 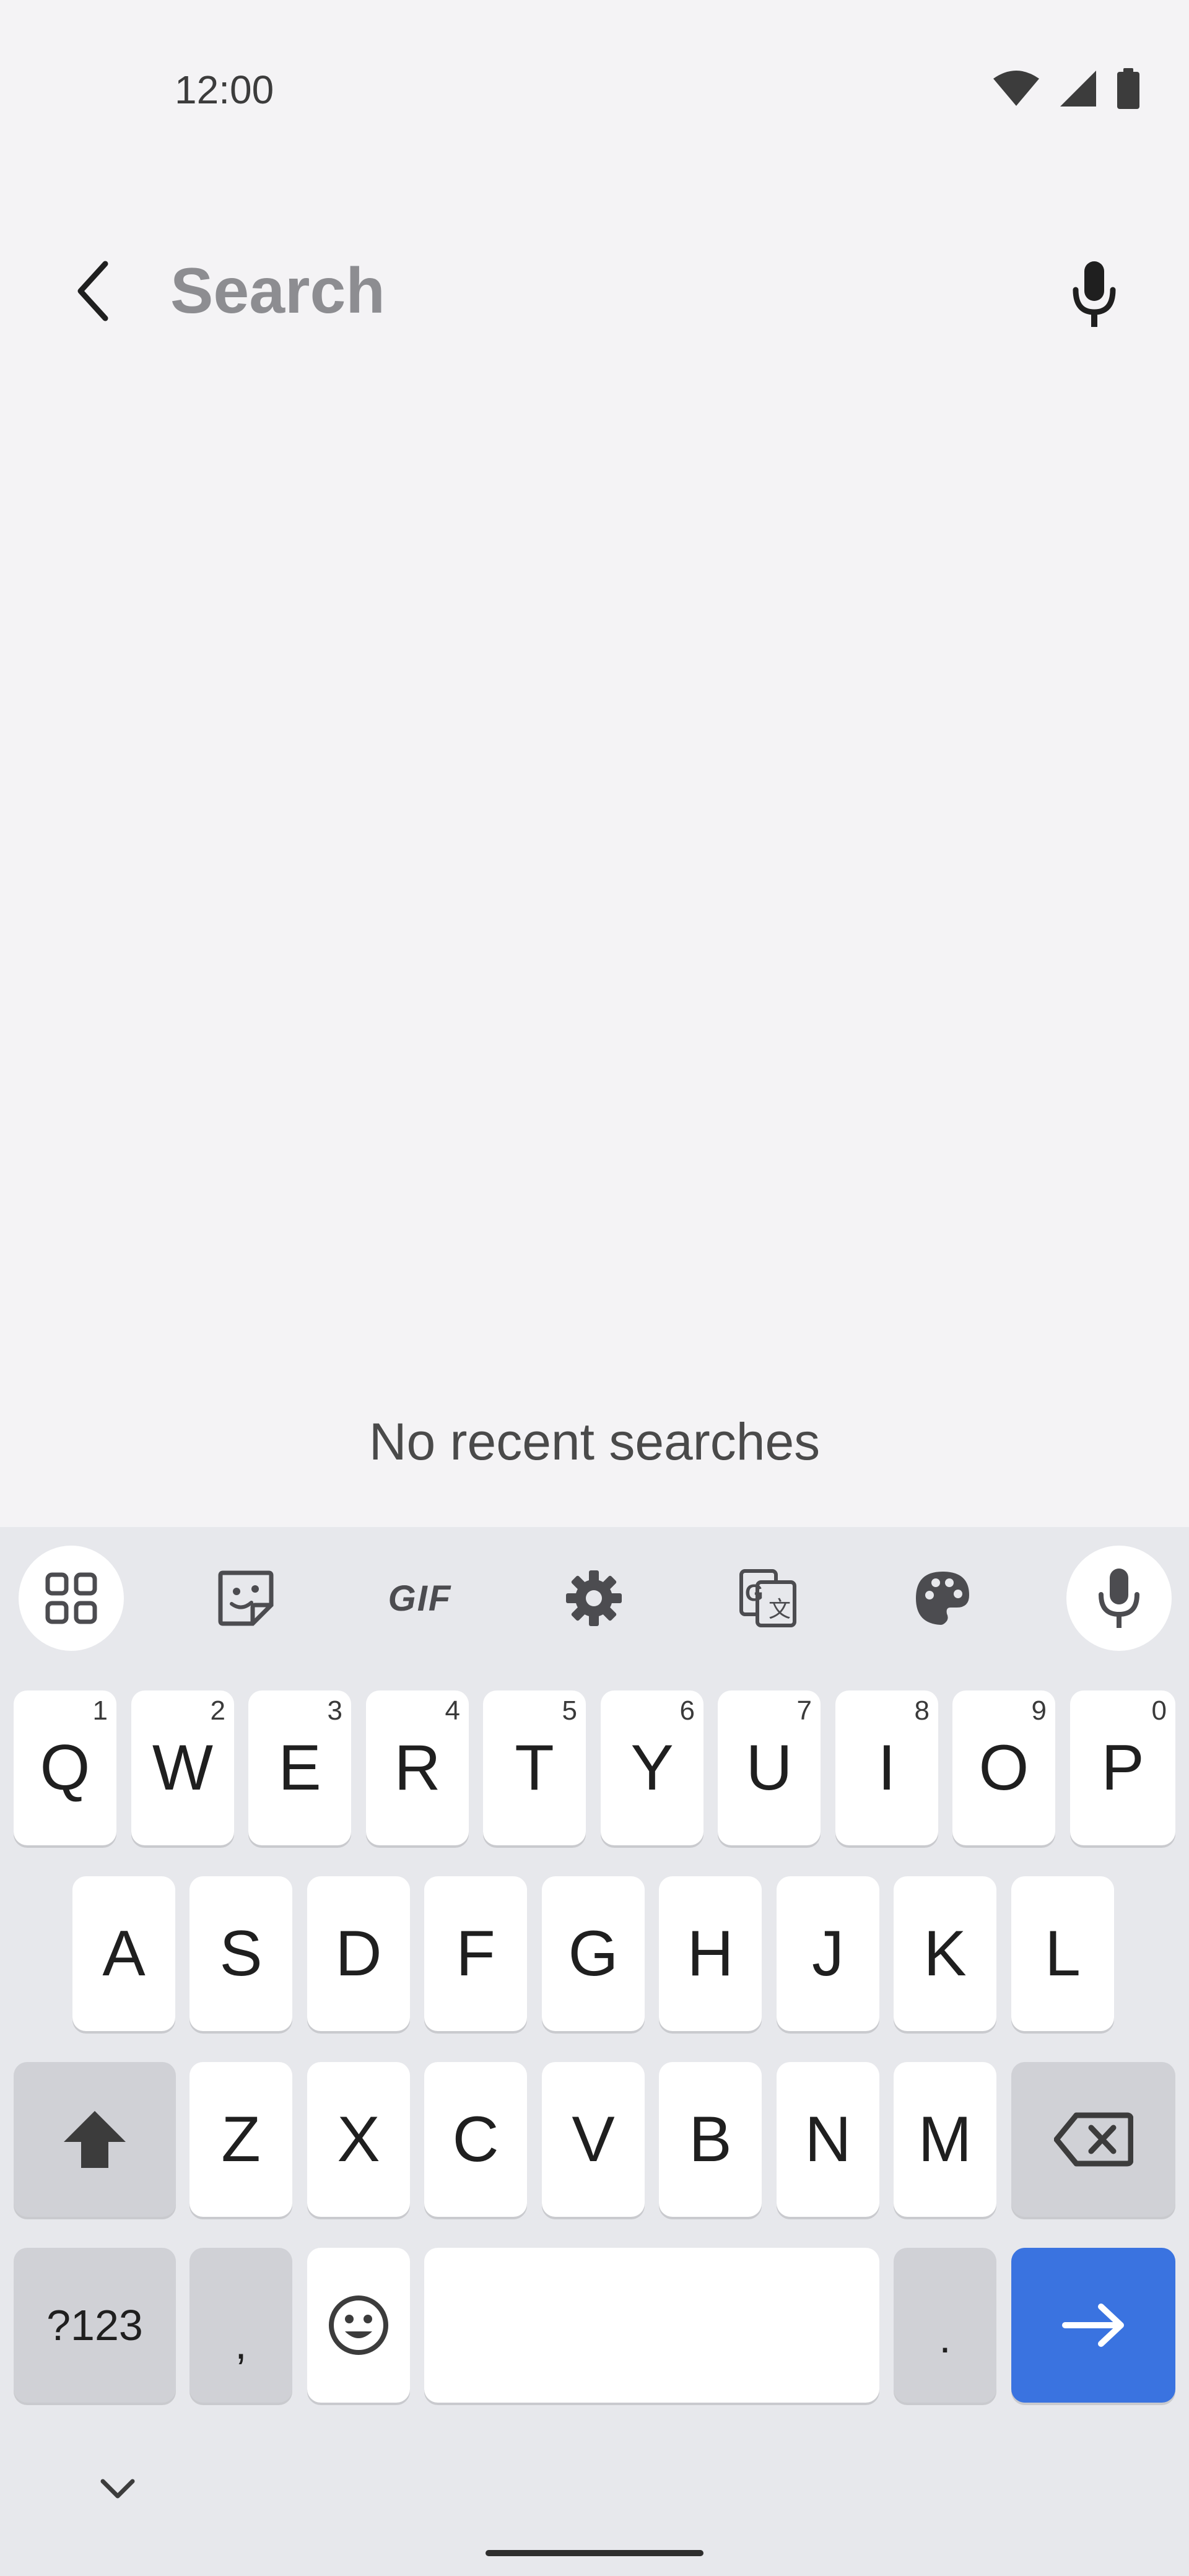 What do you see at coordinates (922, 1710) in the screenshot?
I see `key-hint: 8` at bounding box center [922, 1710].